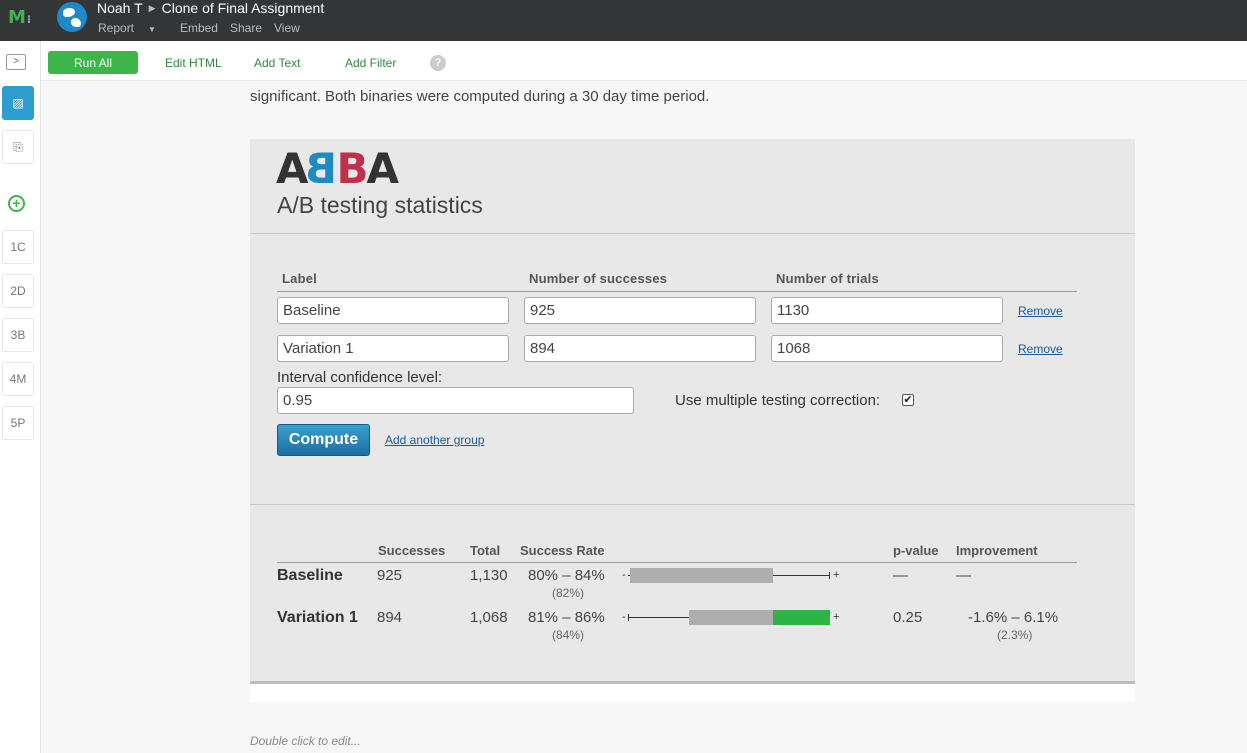  Describe the element at coordinates (243, 8) in the screenshot. I see `breadcrumb-project: Clone of Final Assignment` at that location.